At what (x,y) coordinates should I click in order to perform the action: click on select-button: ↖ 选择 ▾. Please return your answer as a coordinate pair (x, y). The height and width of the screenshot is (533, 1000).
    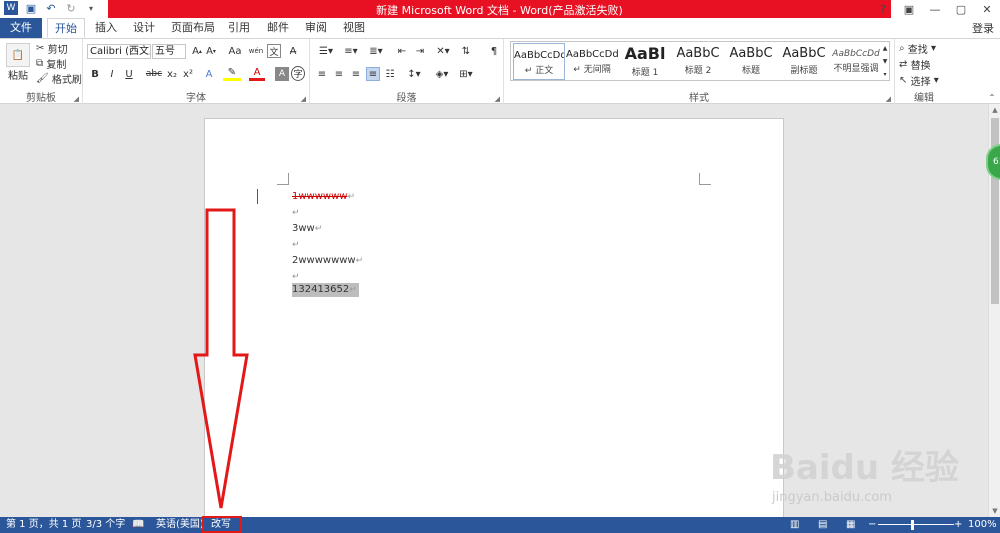
    Looking at the image, I should click on (919, 81).